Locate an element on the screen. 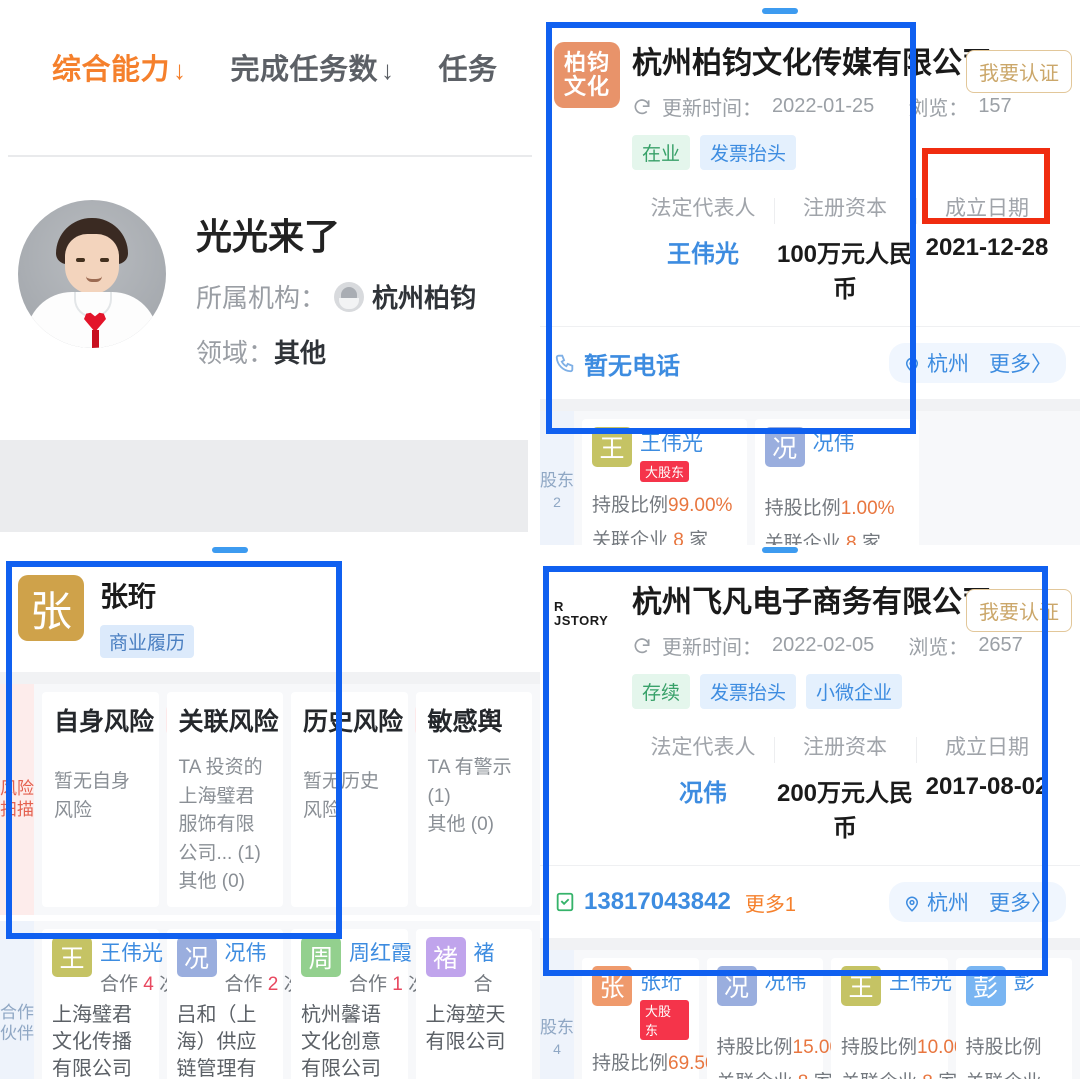 The width and height of the screenshot is (1080, 1079). person-avatar: 周 is located at coordinates (321, 956).